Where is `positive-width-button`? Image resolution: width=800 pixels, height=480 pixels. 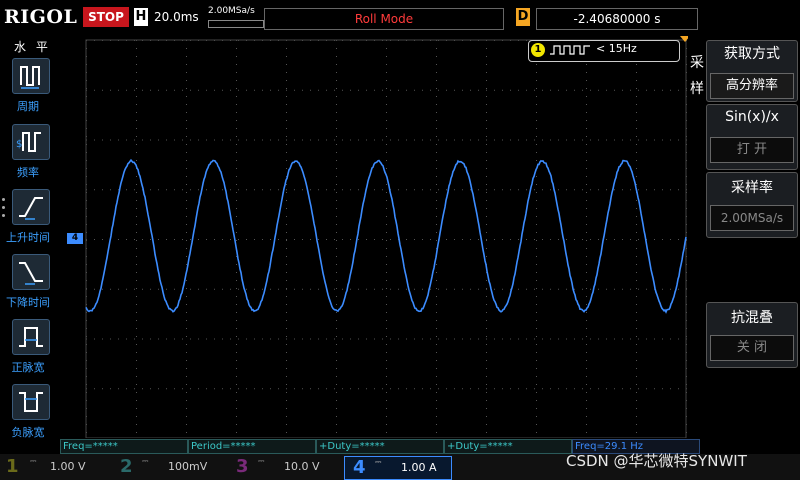 positive-width-button is located at coordinates (31, 337).